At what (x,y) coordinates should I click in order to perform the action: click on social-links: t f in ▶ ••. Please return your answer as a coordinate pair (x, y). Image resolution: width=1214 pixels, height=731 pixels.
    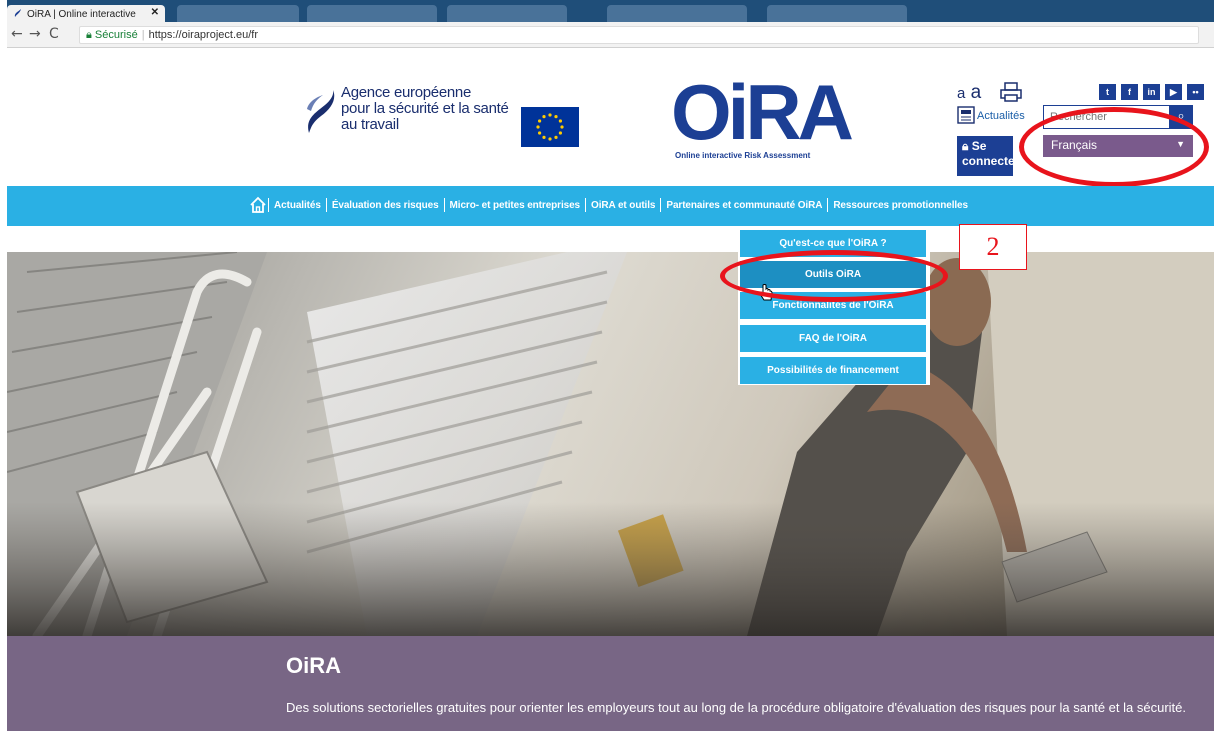
    Looking at the image, I should click on (1154, 93).